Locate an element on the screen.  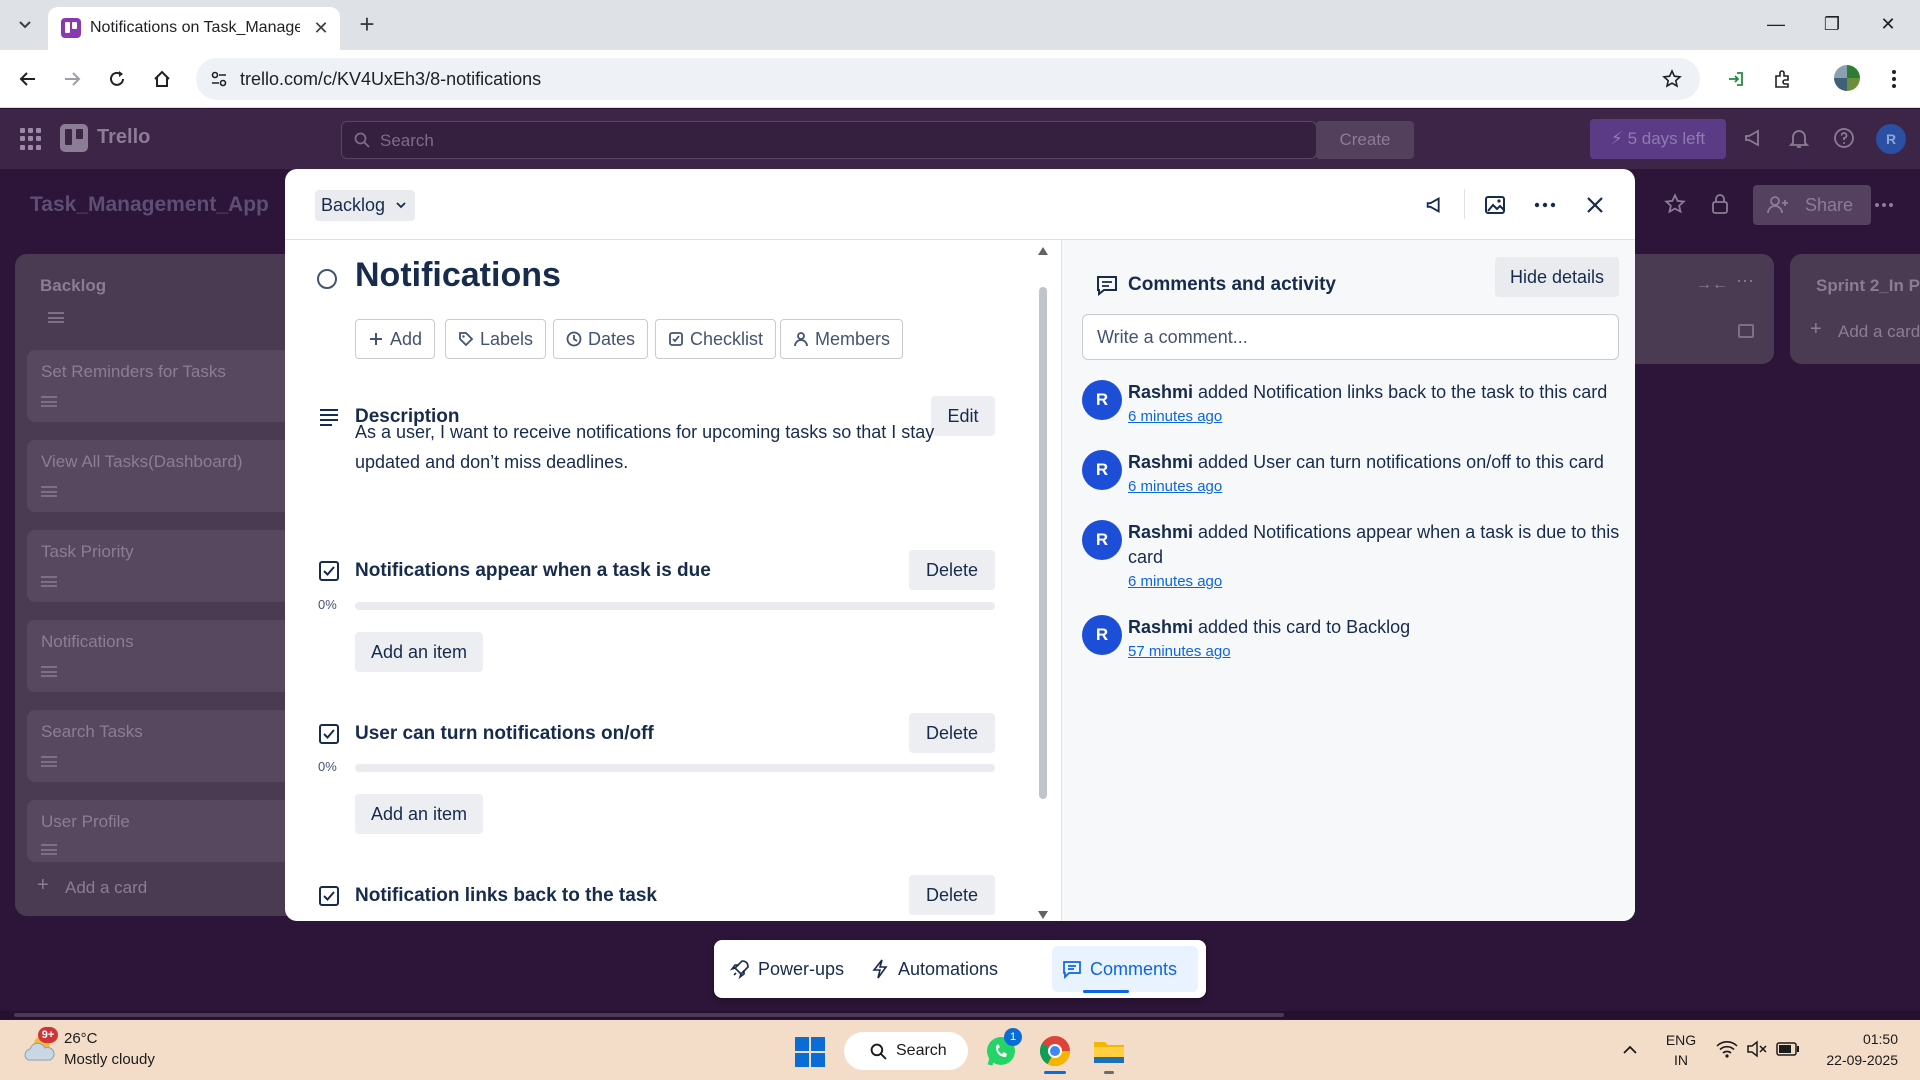
address-bar: trello.com/c/KV4UxEh3/8-notifications is located at coordinates (948, 79).